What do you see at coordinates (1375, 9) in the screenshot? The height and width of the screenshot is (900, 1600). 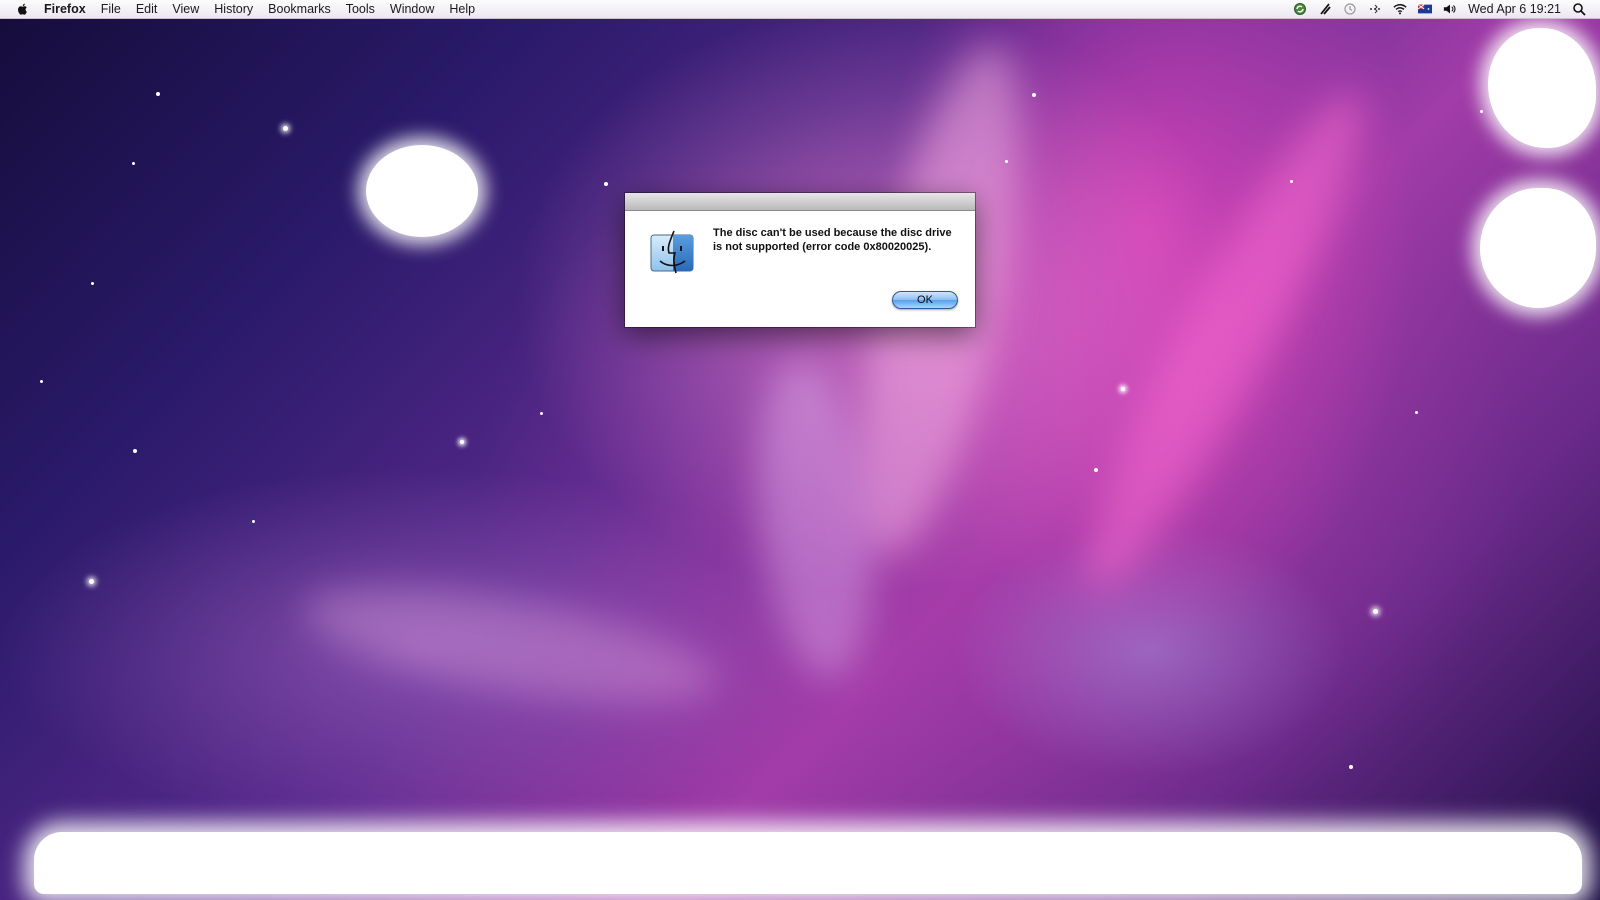 I see `bluetooth-icon` at bounding box center [1375, 9].